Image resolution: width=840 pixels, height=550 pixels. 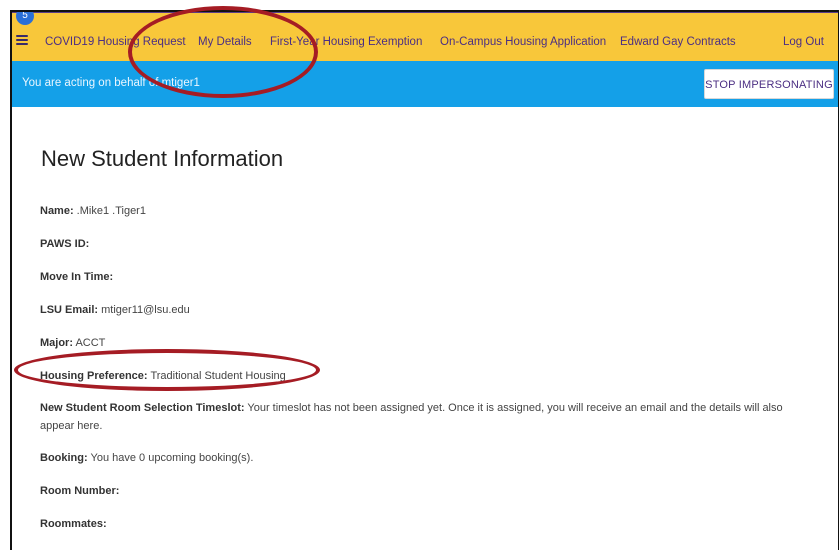 I want to click on field-value: ACCT, so click(x=89, y=343).